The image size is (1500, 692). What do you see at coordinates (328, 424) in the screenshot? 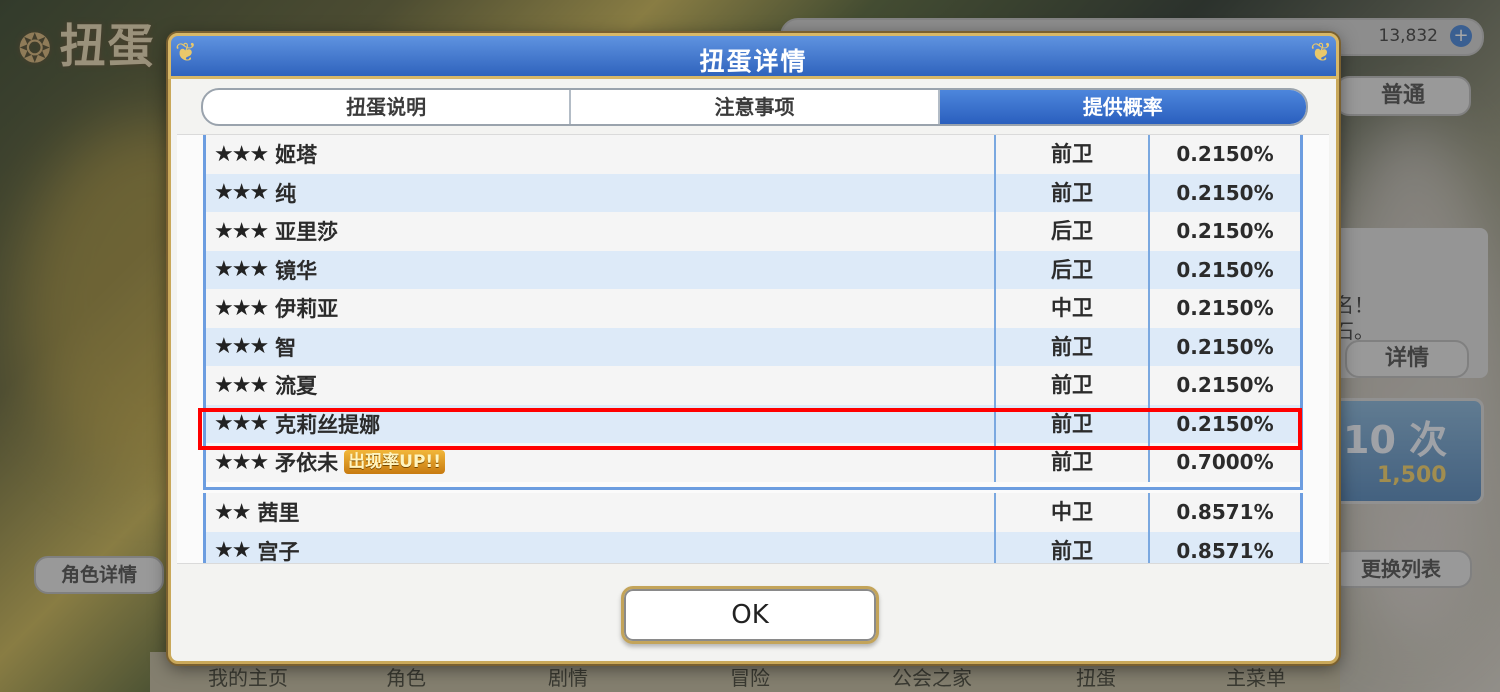
I see `character-name: 克莉丝提娜` at bounding box center [328, 424].